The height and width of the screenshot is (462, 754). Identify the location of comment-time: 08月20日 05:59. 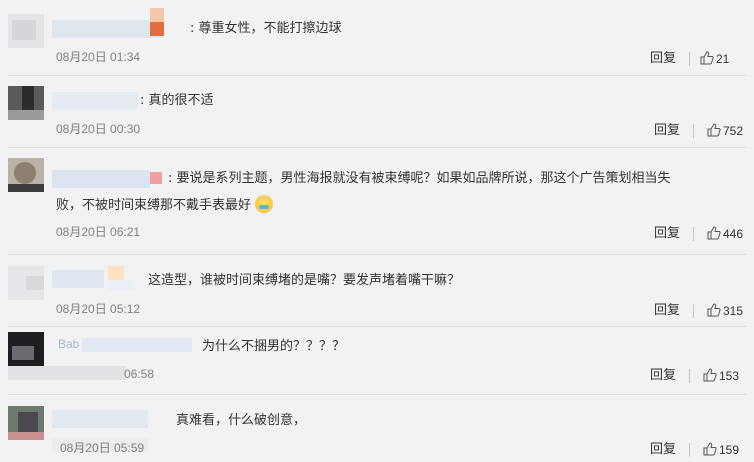
(102, 448).